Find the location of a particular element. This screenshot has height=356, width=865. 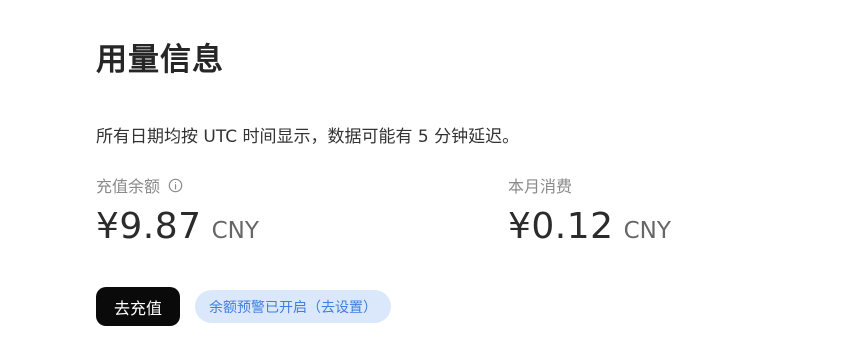

monthly-value: ¥0.12 CNY is located at coordinates (589, 226).